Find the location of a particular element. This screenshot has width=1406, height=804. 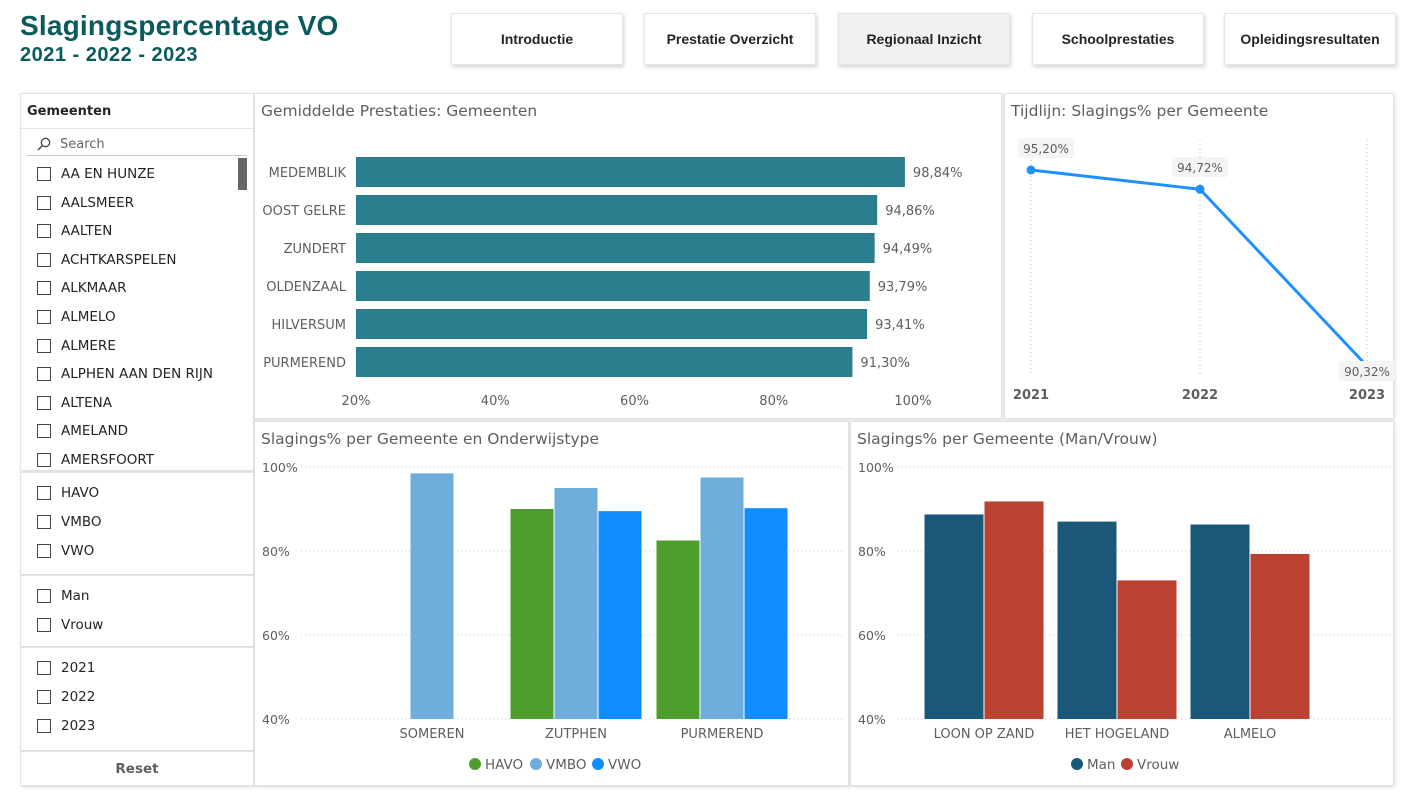

bar-loon-op-zand-man is located at coordinates (954, 616).